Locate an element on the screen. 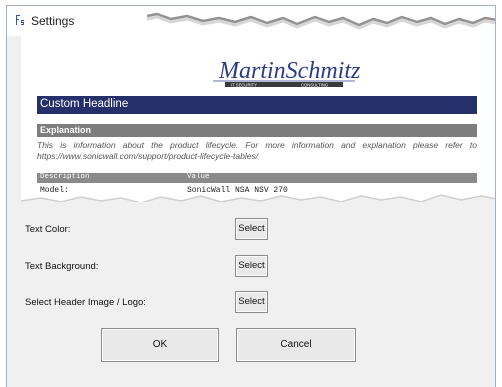  settings-window-icon is located at coordinates (20, 20).